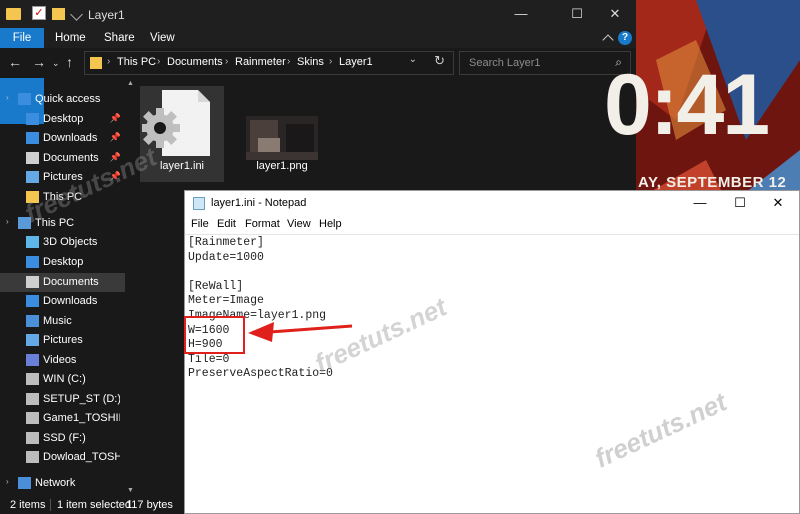  I want to click on sidebar-item-this-pc: This PC ›, so click(62, 223).